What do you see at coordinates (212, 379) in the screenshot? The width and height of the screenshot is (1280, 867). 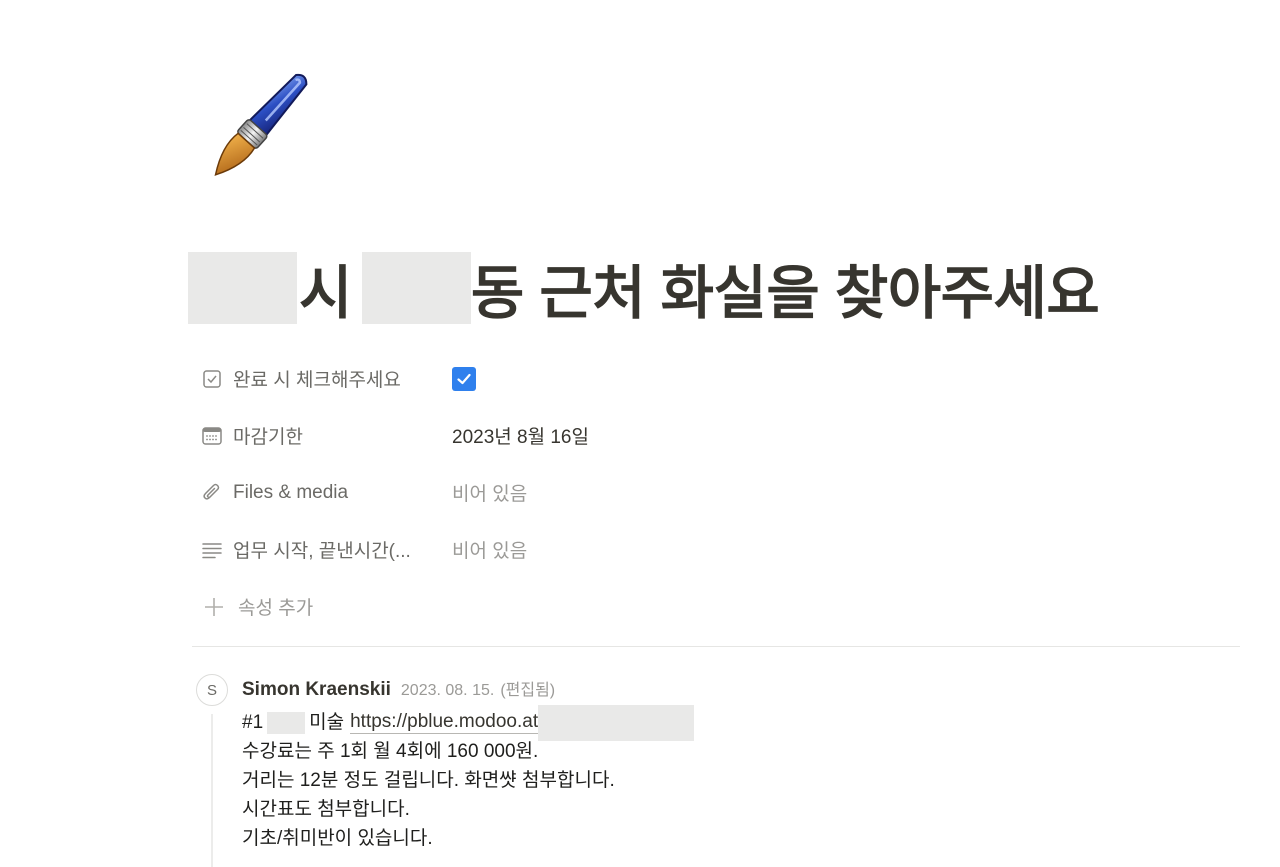 I see `checkbox-icon` at bounding box center [212, 379].